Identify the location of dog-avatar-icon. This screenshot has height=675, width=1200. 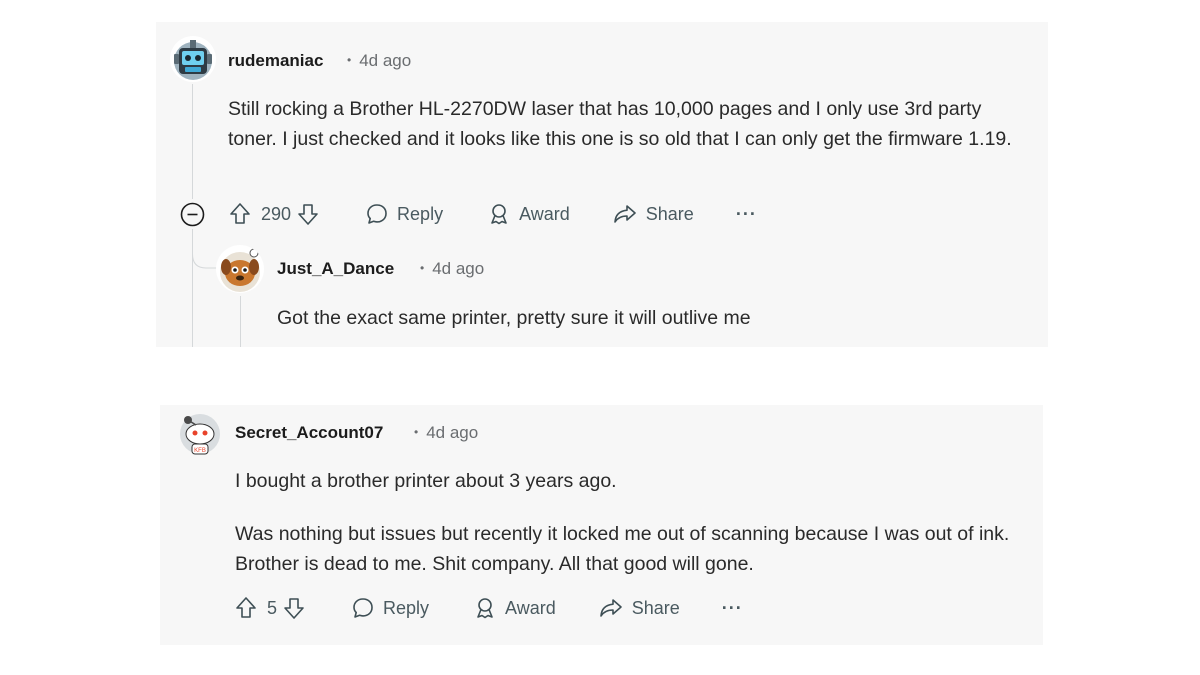
(240, 269).